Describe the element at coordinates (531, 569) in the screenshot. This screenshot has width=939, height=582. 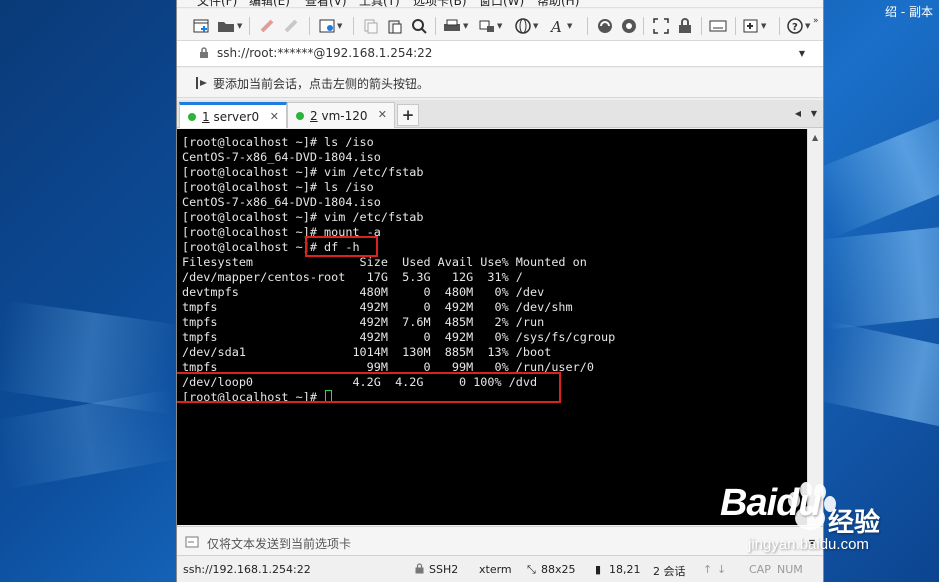
I see `status-size-icon: ⤡` at that location.